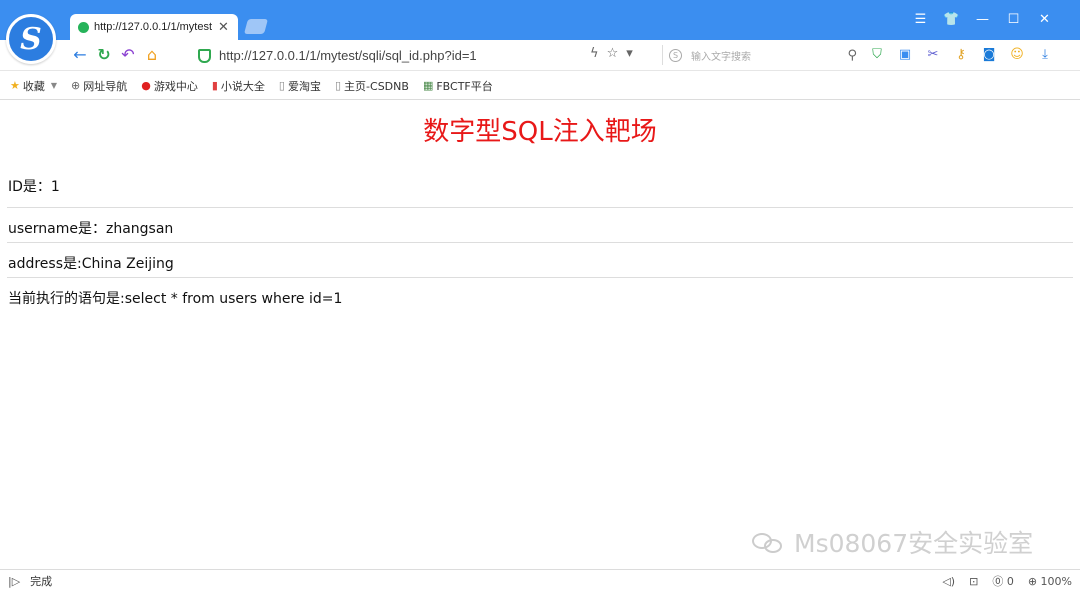  I want to click on search-engine-icon: S, so click(675, 55).